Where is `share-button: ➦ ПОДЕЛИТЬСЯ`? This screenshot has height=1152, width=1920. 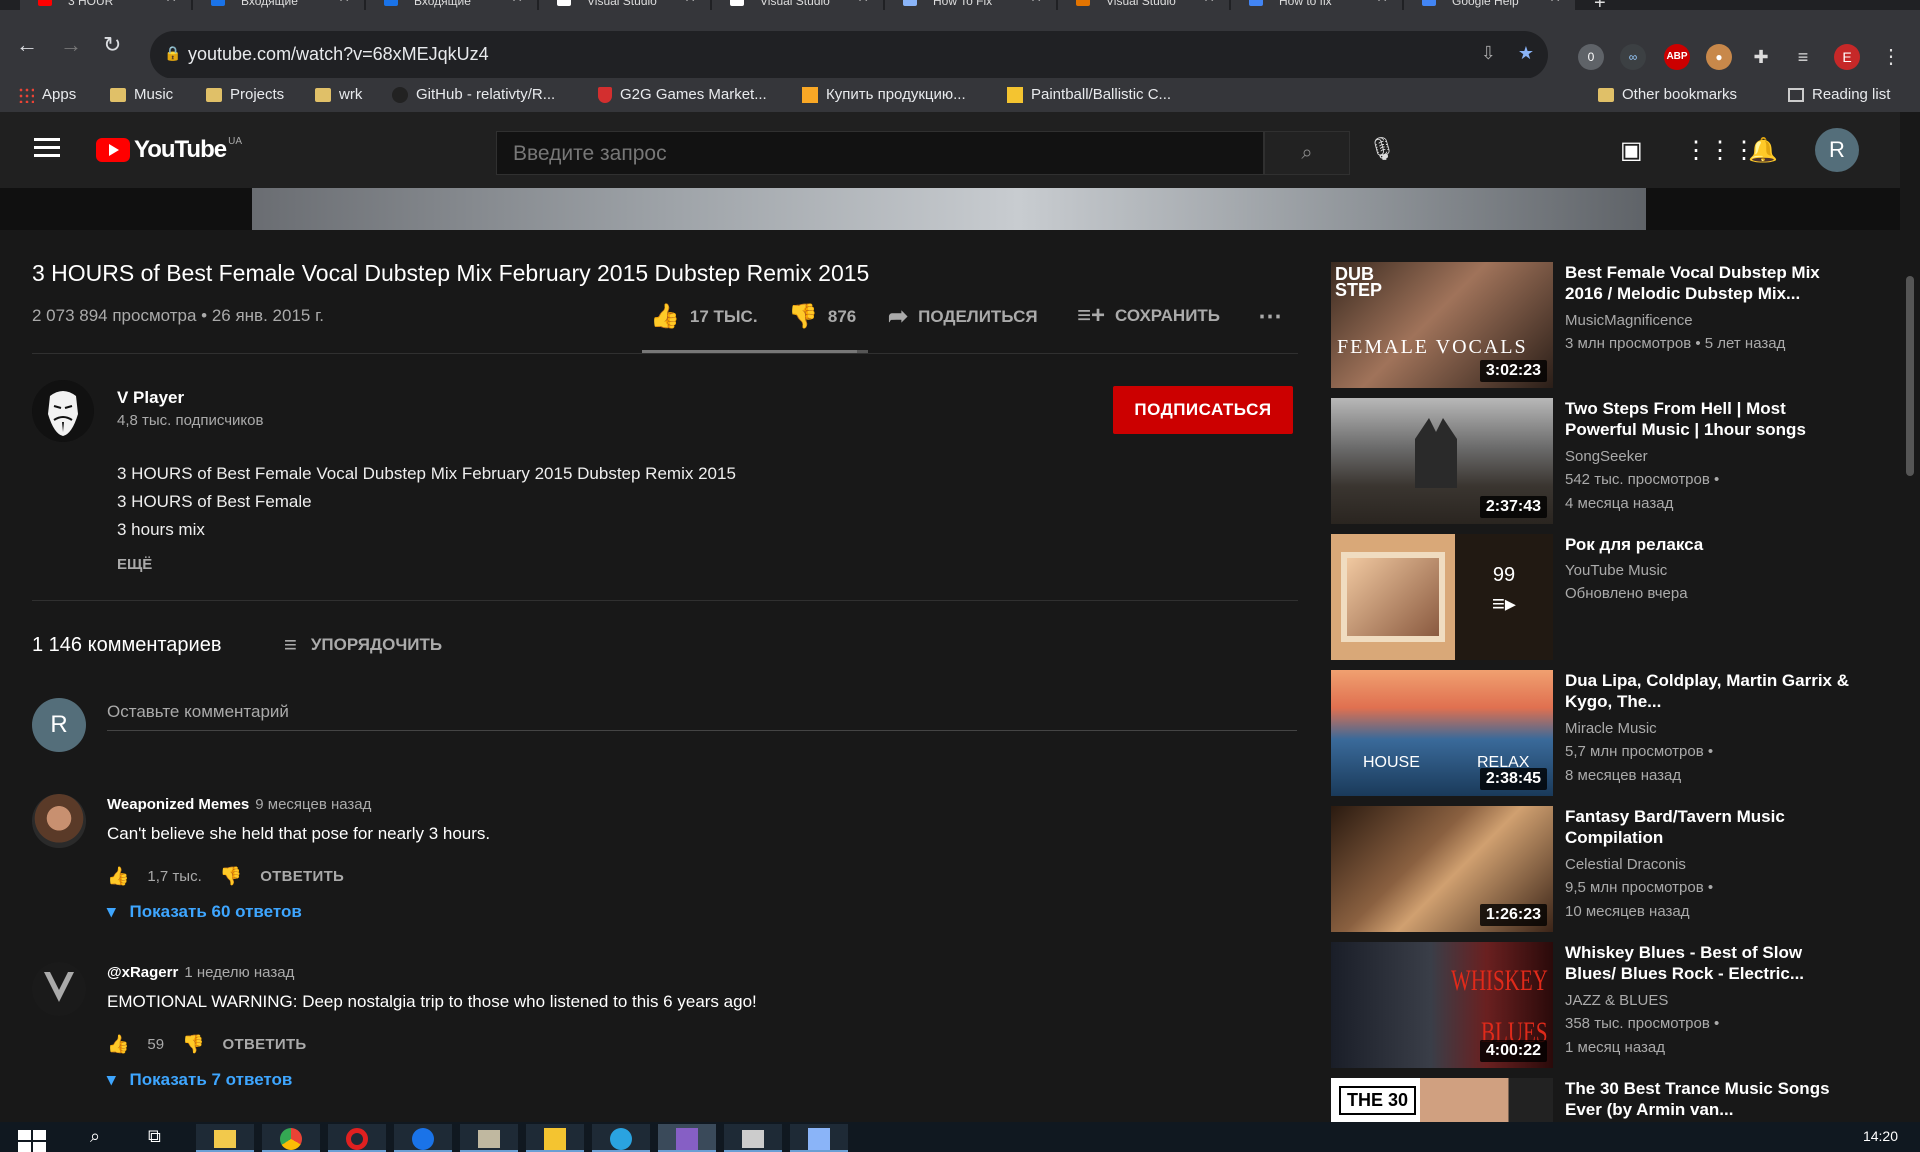
share-button: ➦ ПОДЕЛИТЬСЯ is located at coordinates (963, 316).